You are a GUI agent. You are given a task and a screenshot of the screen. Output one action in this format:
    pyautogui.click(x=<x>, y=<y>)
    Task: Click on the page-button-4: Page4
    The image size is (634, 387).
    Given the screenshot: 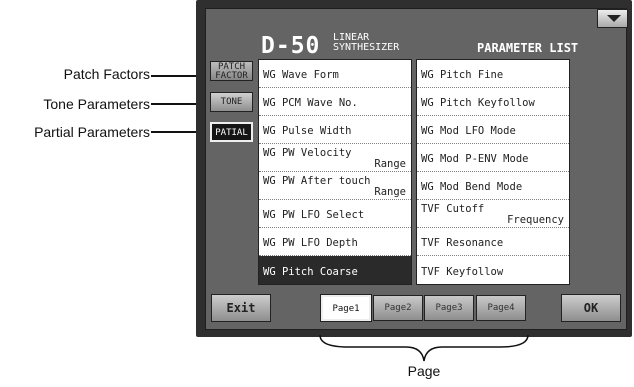 What is the action you would take?
    pyautogui.click(x=501, y=308)
    